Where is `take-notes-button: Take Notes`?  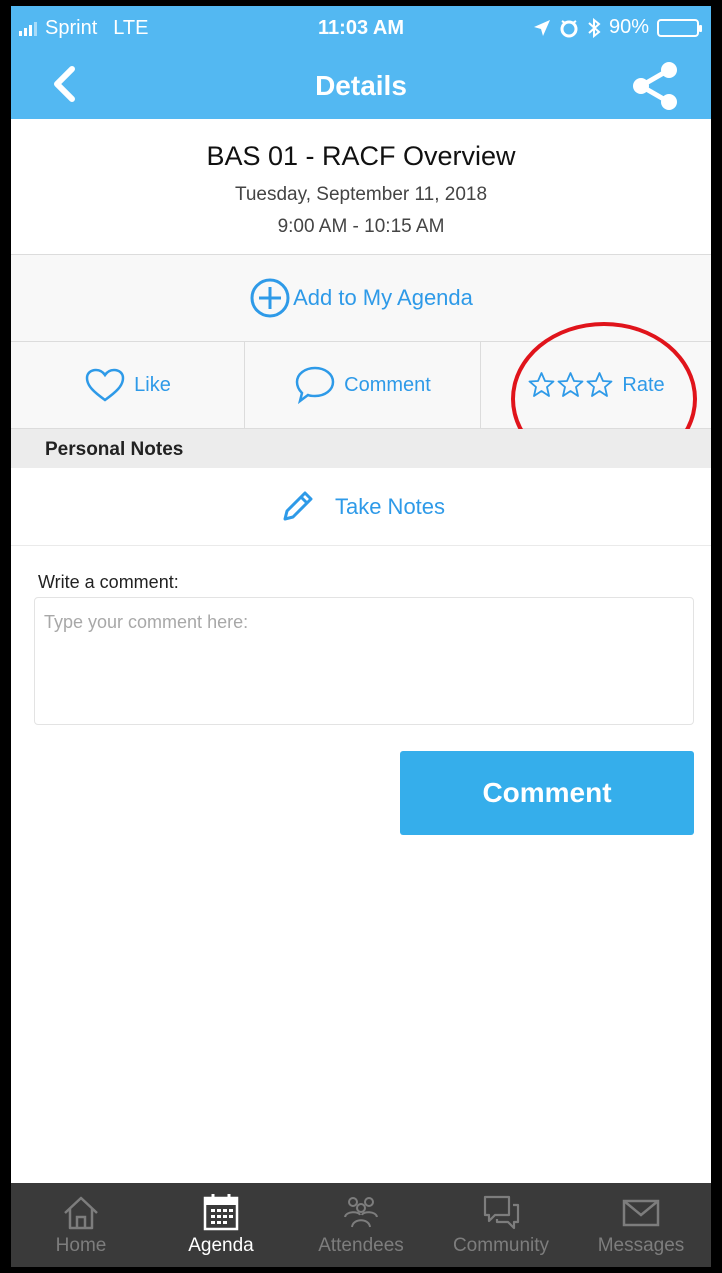
take-notes-button: Take Notes is located at coordinates (361, 507).